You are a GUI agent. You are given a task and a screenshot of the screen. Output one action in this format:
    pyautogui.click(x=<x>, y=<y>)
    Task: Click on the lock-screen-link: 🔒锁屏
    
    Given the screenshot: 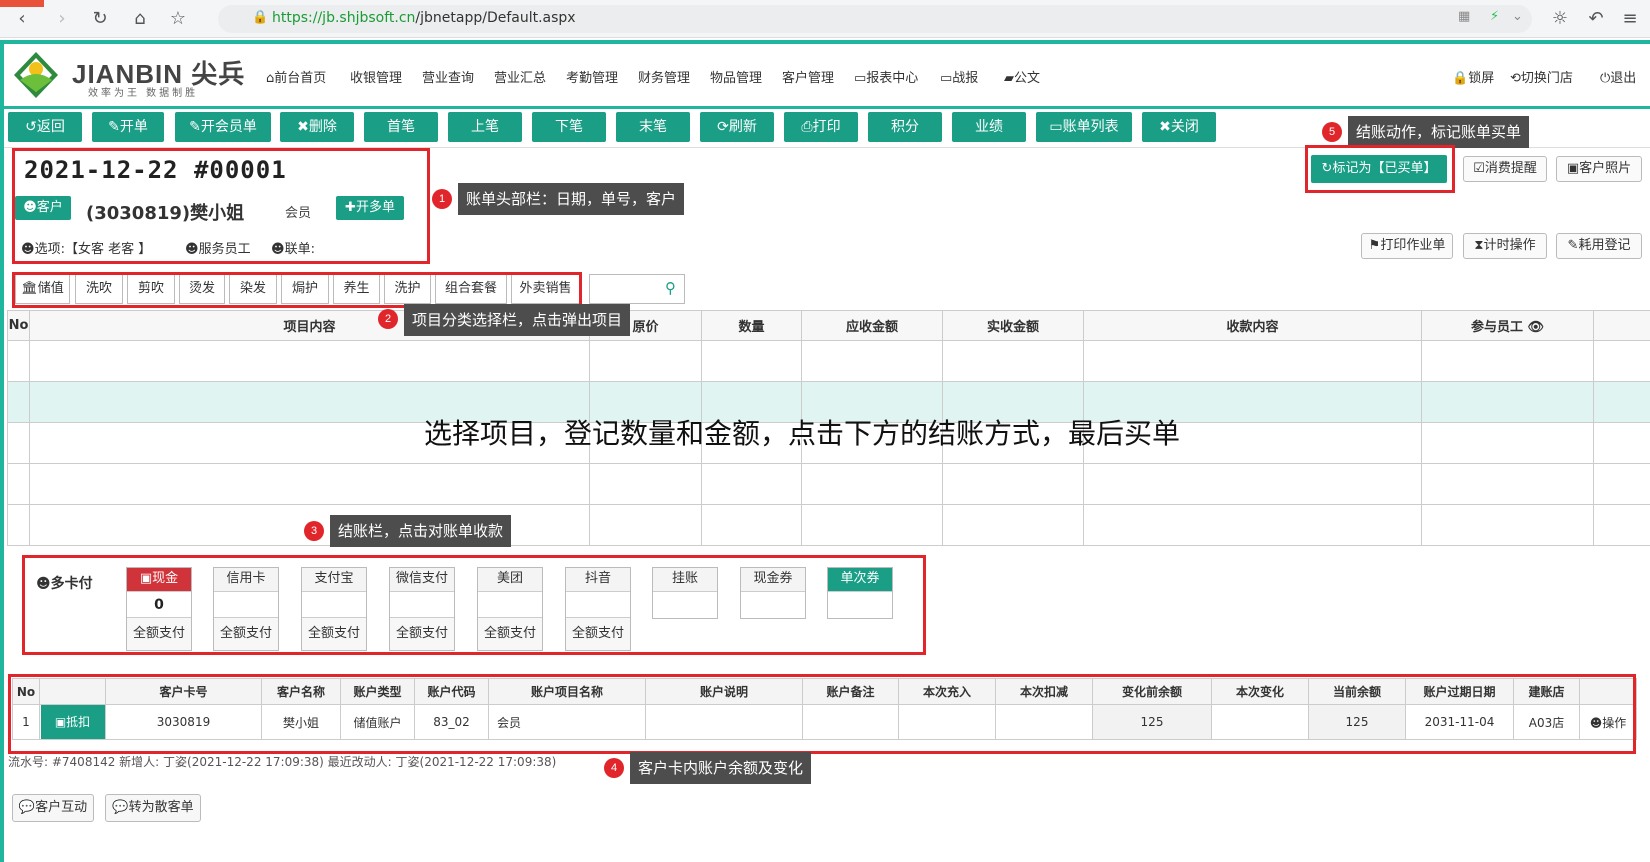 What is the action you would take?
    pyautogui.click(x=1473, y=76)
    